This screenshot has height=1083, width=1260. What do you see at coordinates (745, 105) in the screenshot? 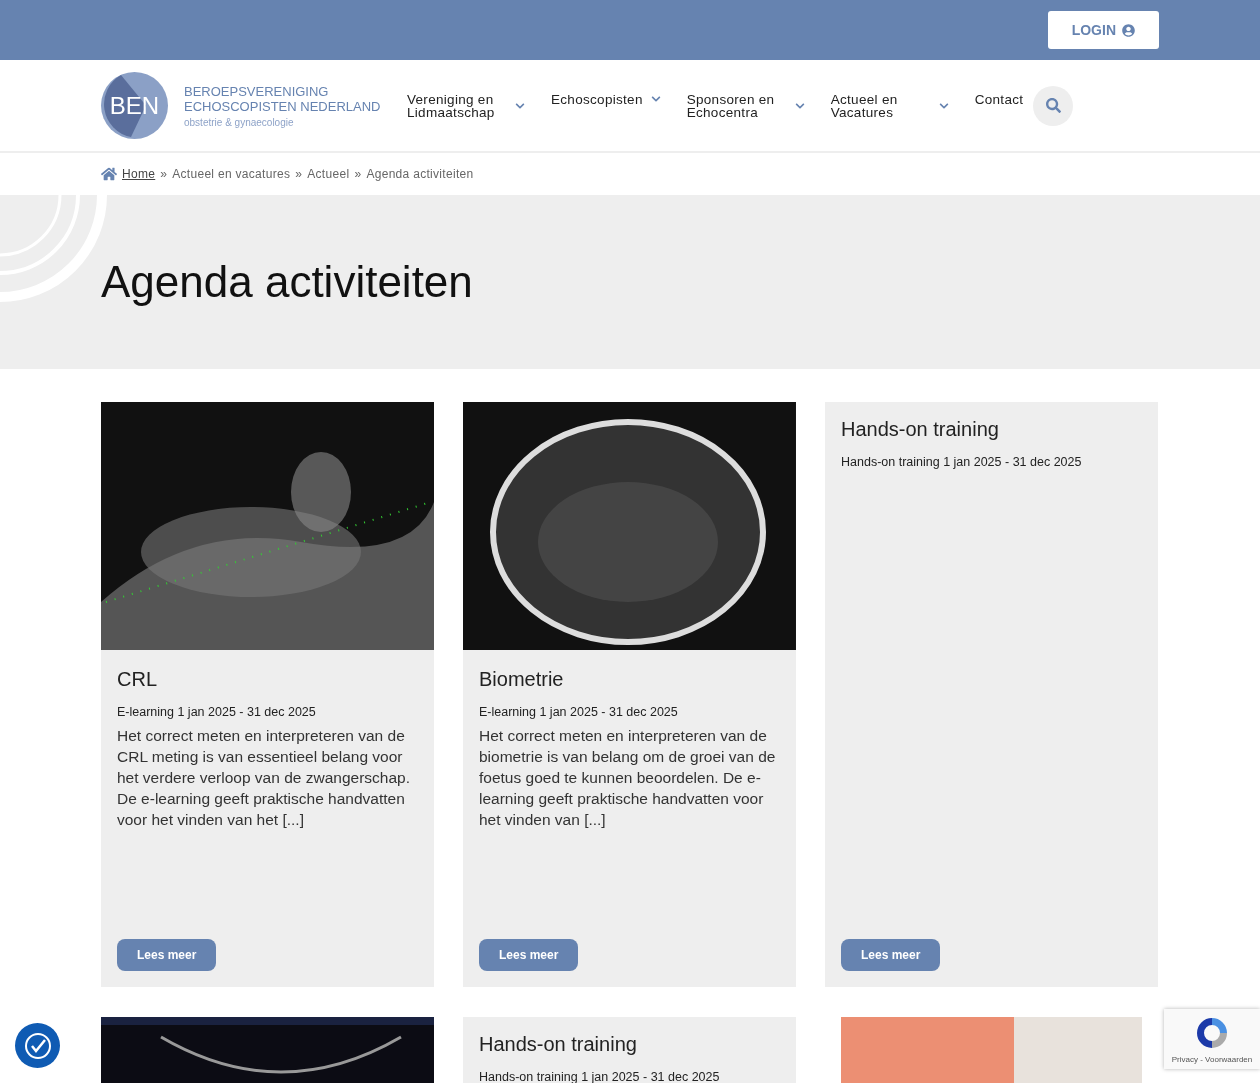
I see `nav-item: Sponsoren en Echocentra` at bounding box center [745, 105].